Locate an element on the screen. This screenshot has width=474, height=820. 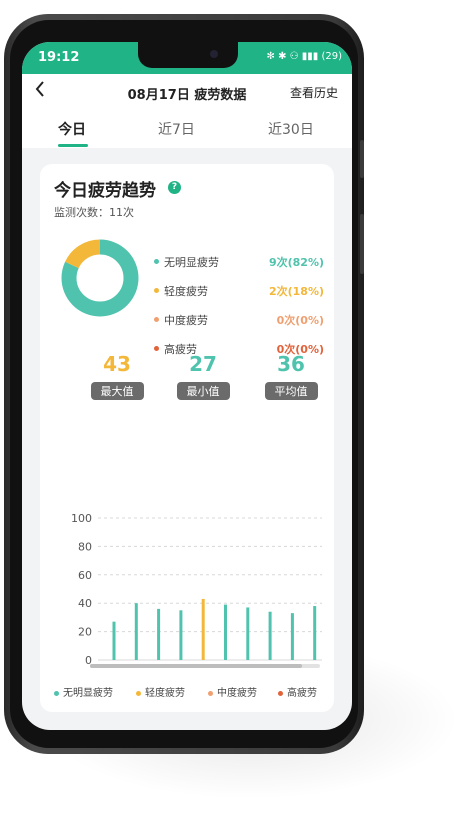
stat-min-label: 最小值 is located at coordinates (203, 391).